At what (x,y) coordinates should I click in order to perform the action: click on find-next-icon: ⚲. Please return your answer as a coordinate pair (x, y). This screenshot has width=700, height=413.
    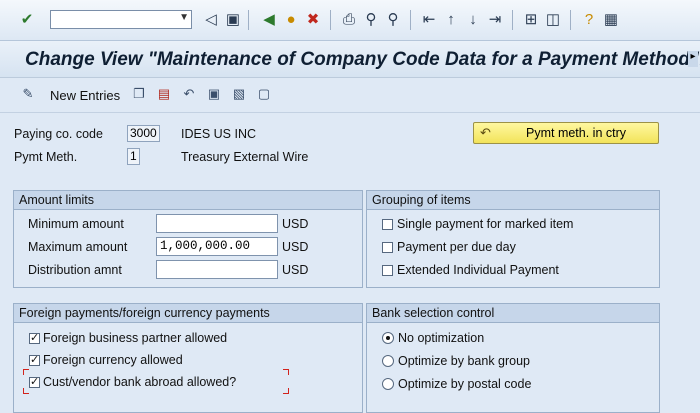
    Looking at the image, I should click on (393, 20).